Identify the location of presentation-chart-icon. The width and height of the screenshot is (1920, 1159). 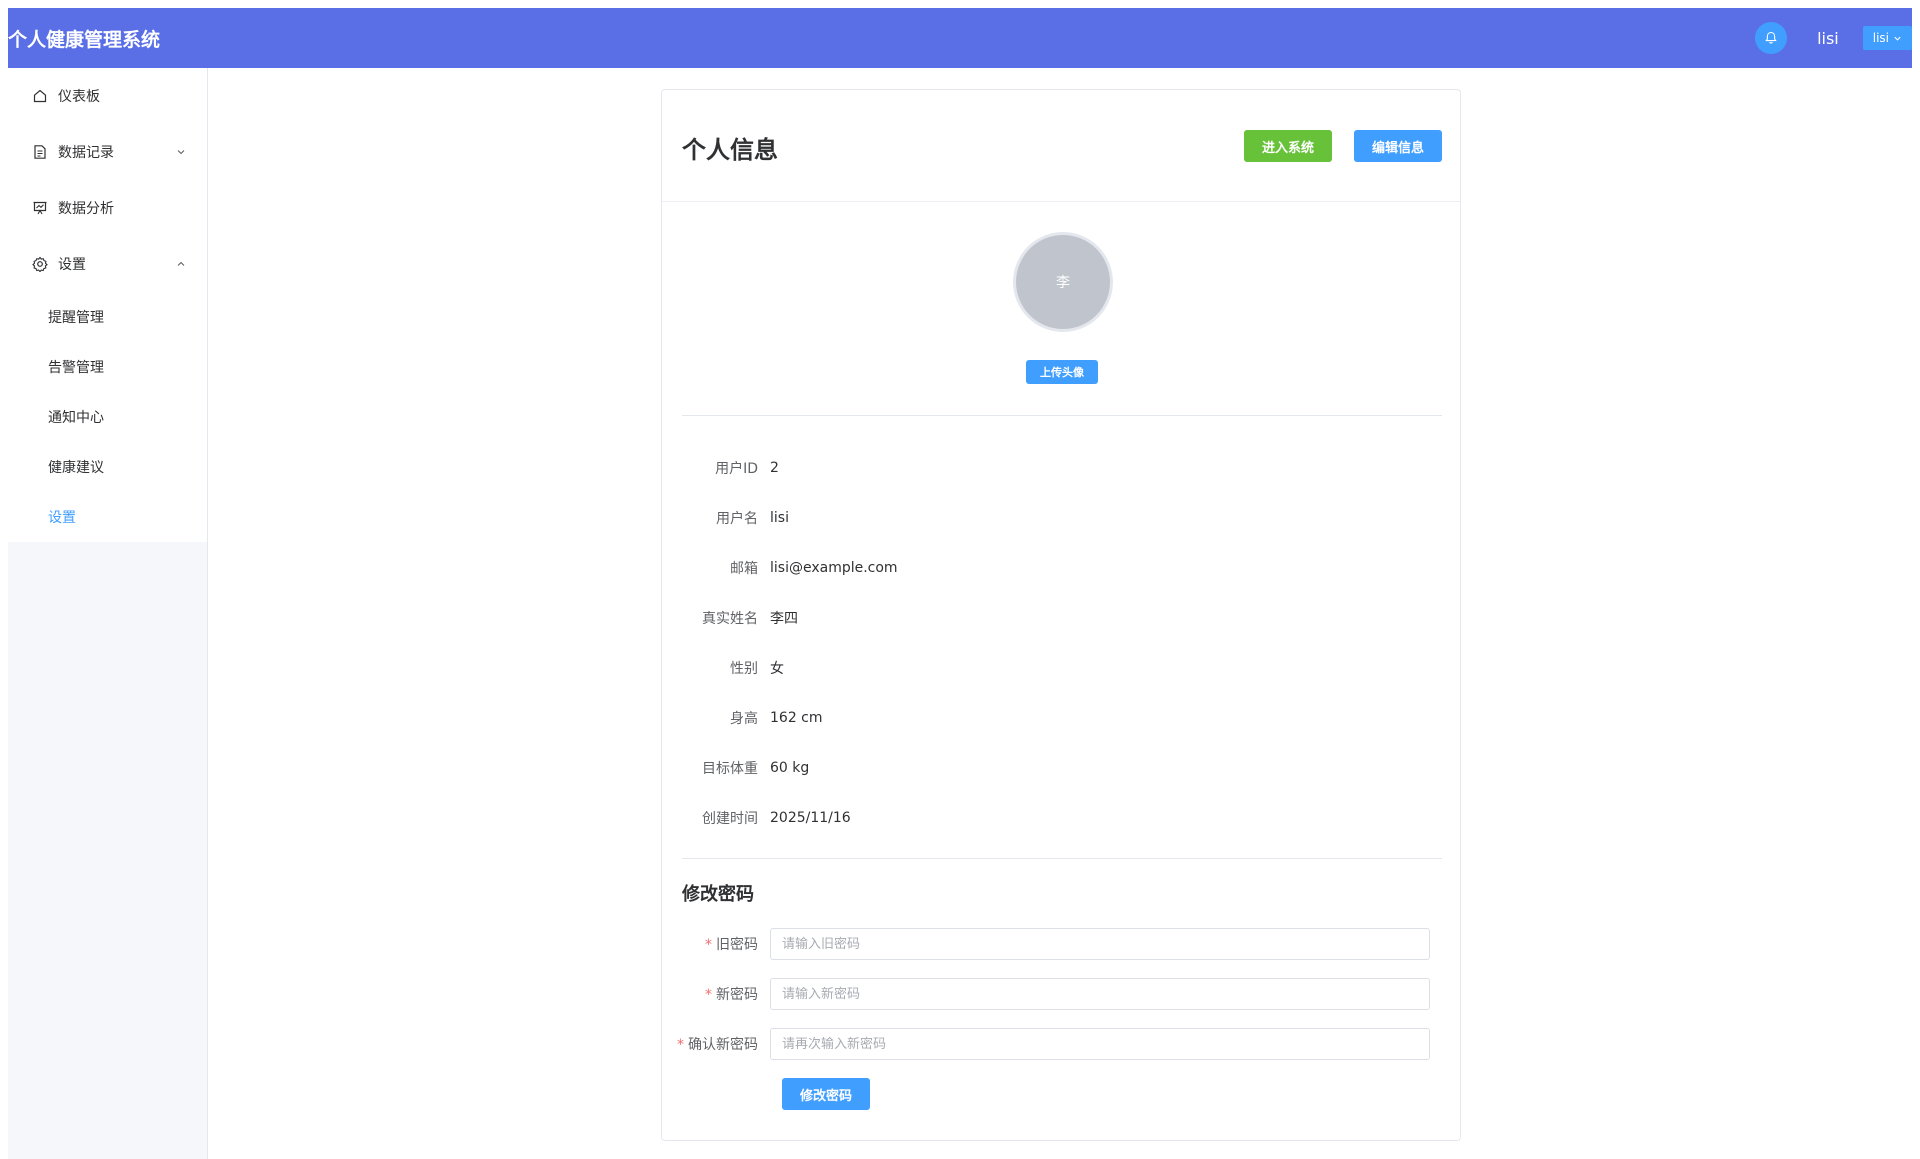
(40, 208).